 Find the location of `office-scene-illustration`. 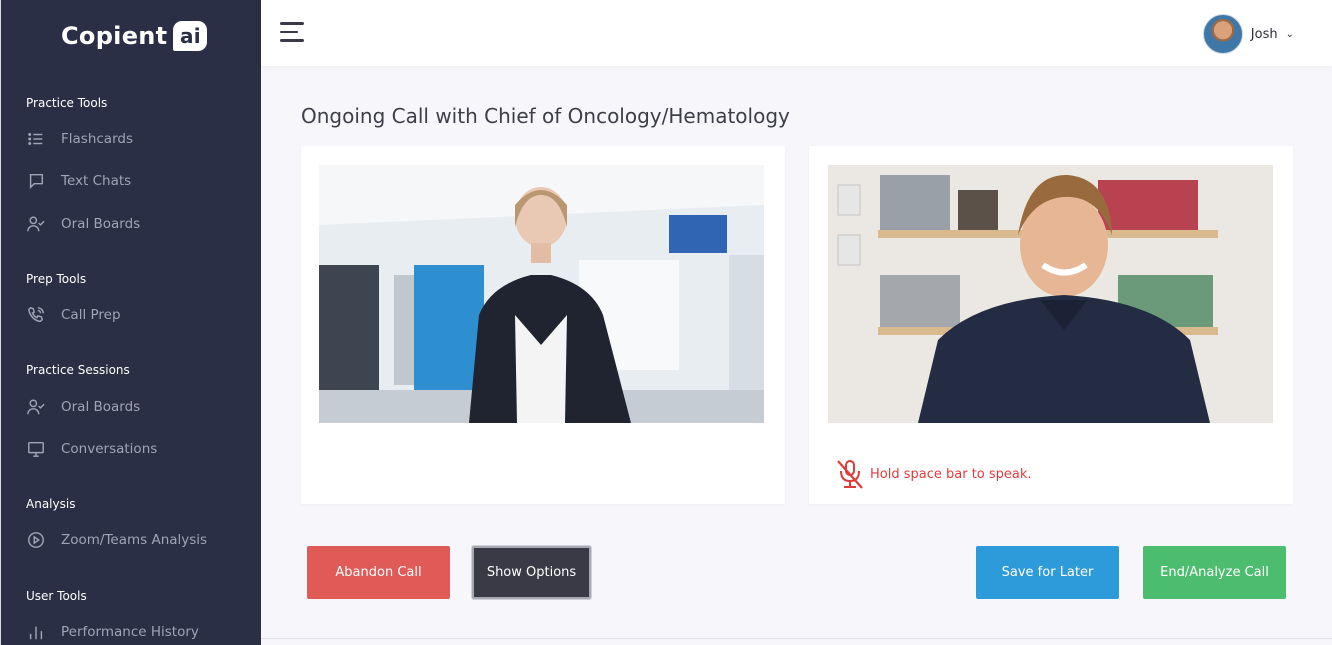

office-scene-illustration is located at coordinates (1050, 294).